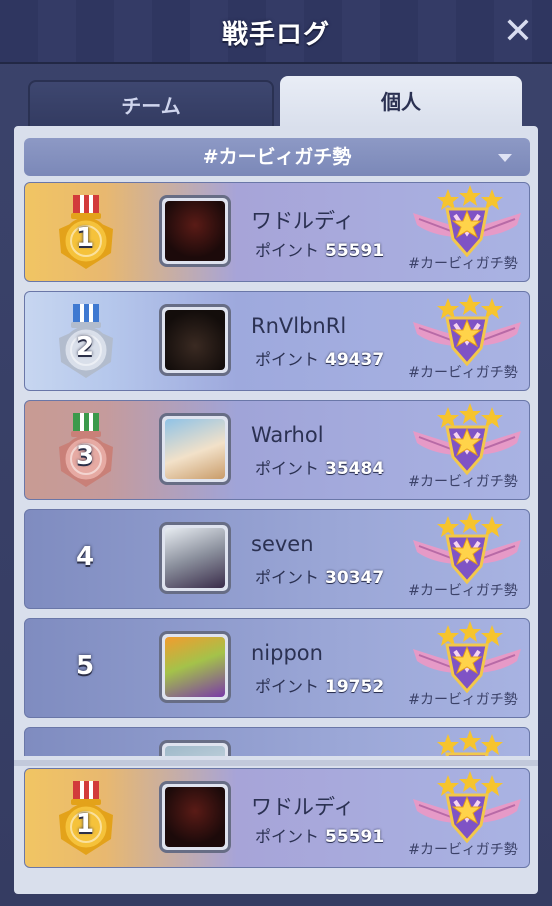  What do you see at coordinates (277, 450) in the screenshot?
I see `ranking-row: 3 Warhol ポイント 35484 #カービィガチ勢` at bounding box center [277, 450].